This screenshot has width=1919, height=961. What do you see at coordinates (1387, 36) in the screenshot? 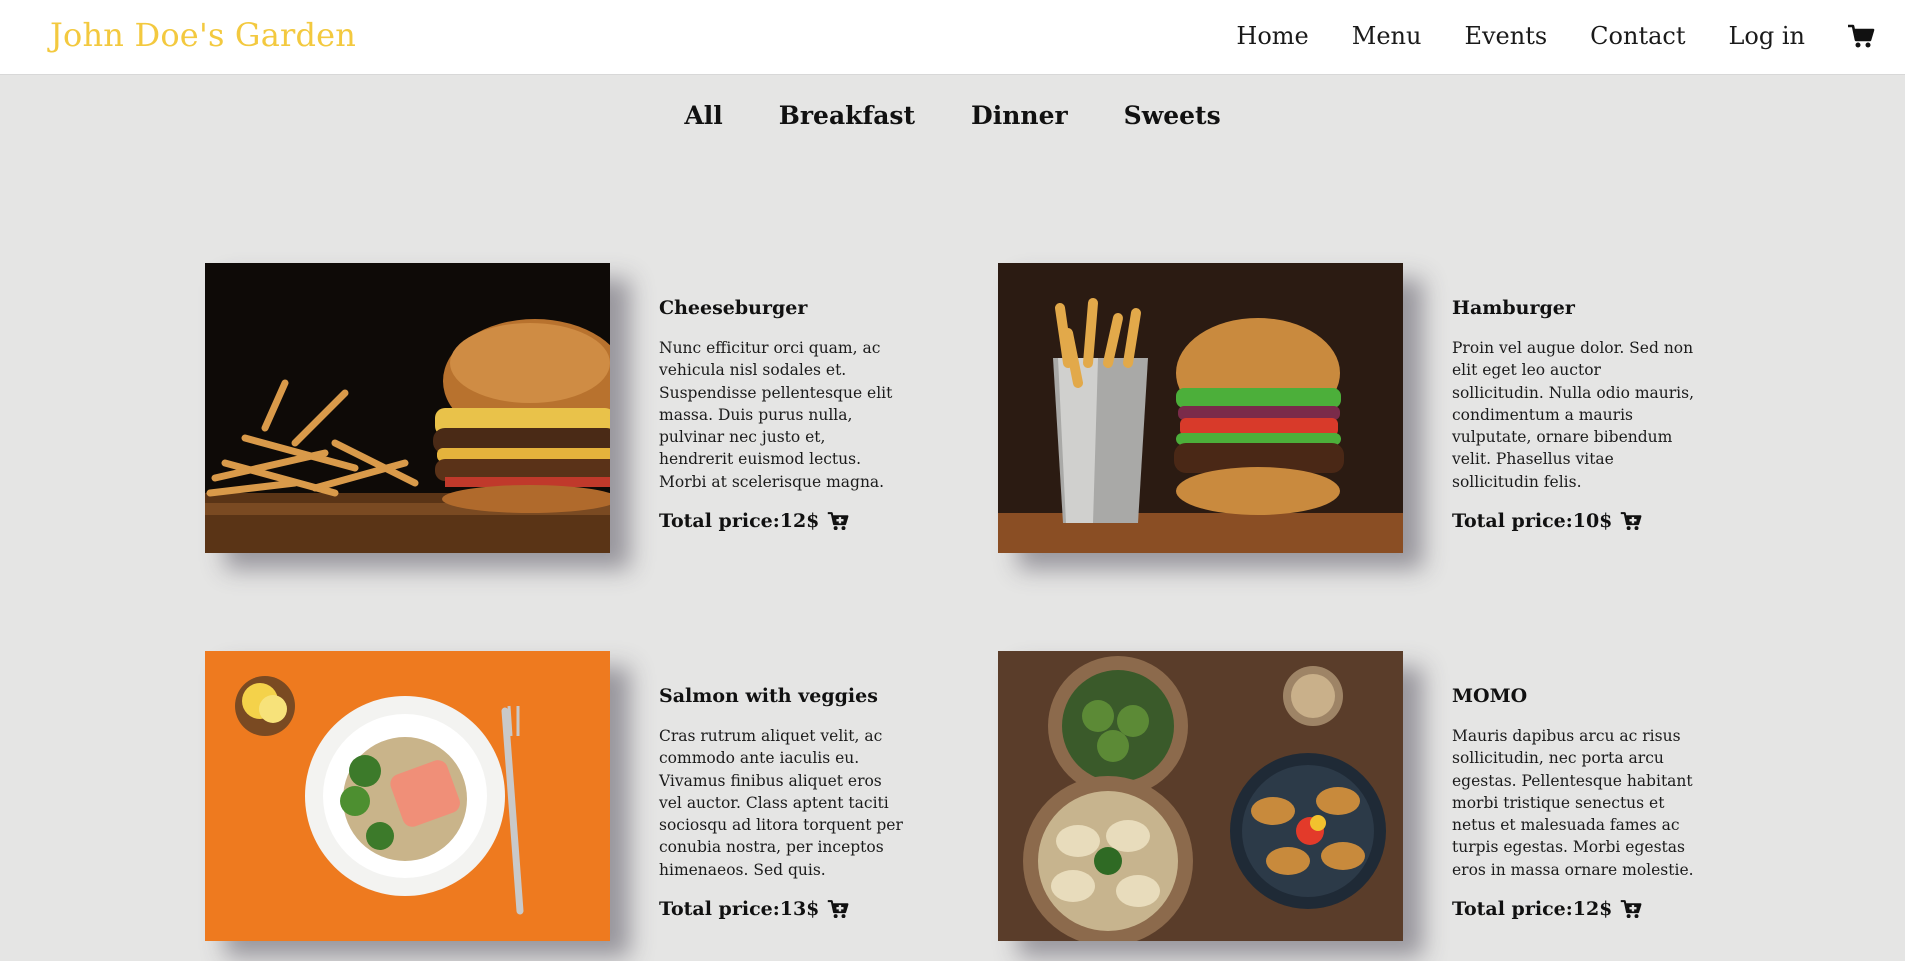
I see `nav-menu: Menu` at bounding box center [1387, 36].